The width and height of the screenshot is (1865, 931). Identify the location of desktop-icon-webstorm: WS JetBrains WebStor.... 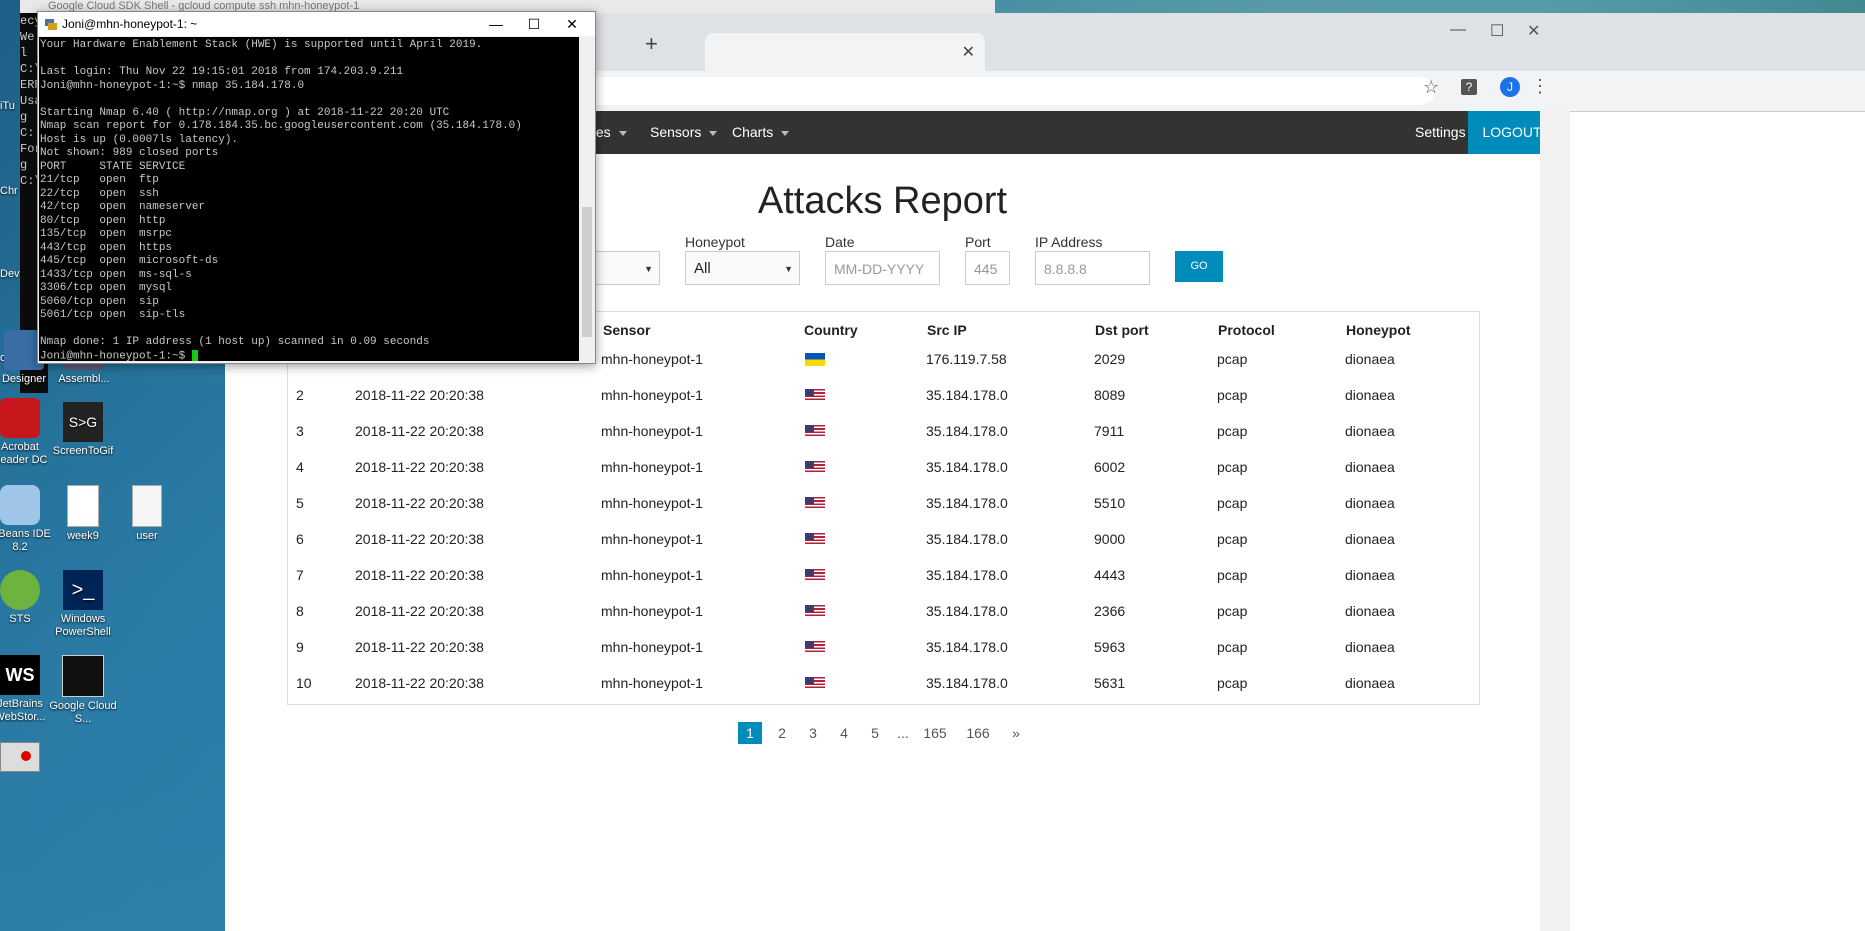
(27, 689).